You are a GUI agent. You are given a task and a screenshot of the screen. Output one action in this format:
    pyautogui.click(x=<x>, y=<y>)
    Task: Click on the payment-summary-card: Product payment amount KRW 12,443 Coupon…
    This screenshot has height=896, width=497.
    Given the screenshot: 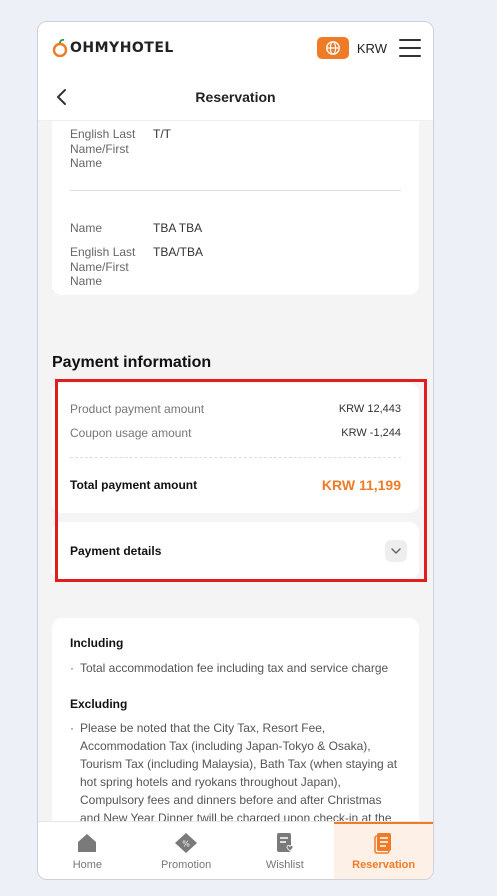 What is the action you would take?
    pyautogui.click(x=235, y=448)
    